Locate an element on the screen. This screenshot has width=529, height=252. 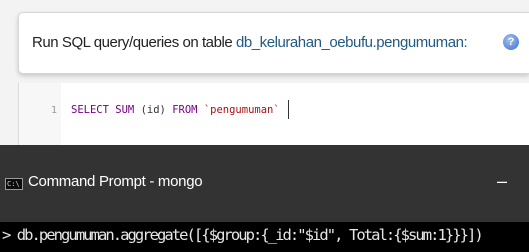
table-identifier: `pengumuman` is located at coordinates (241, 110).